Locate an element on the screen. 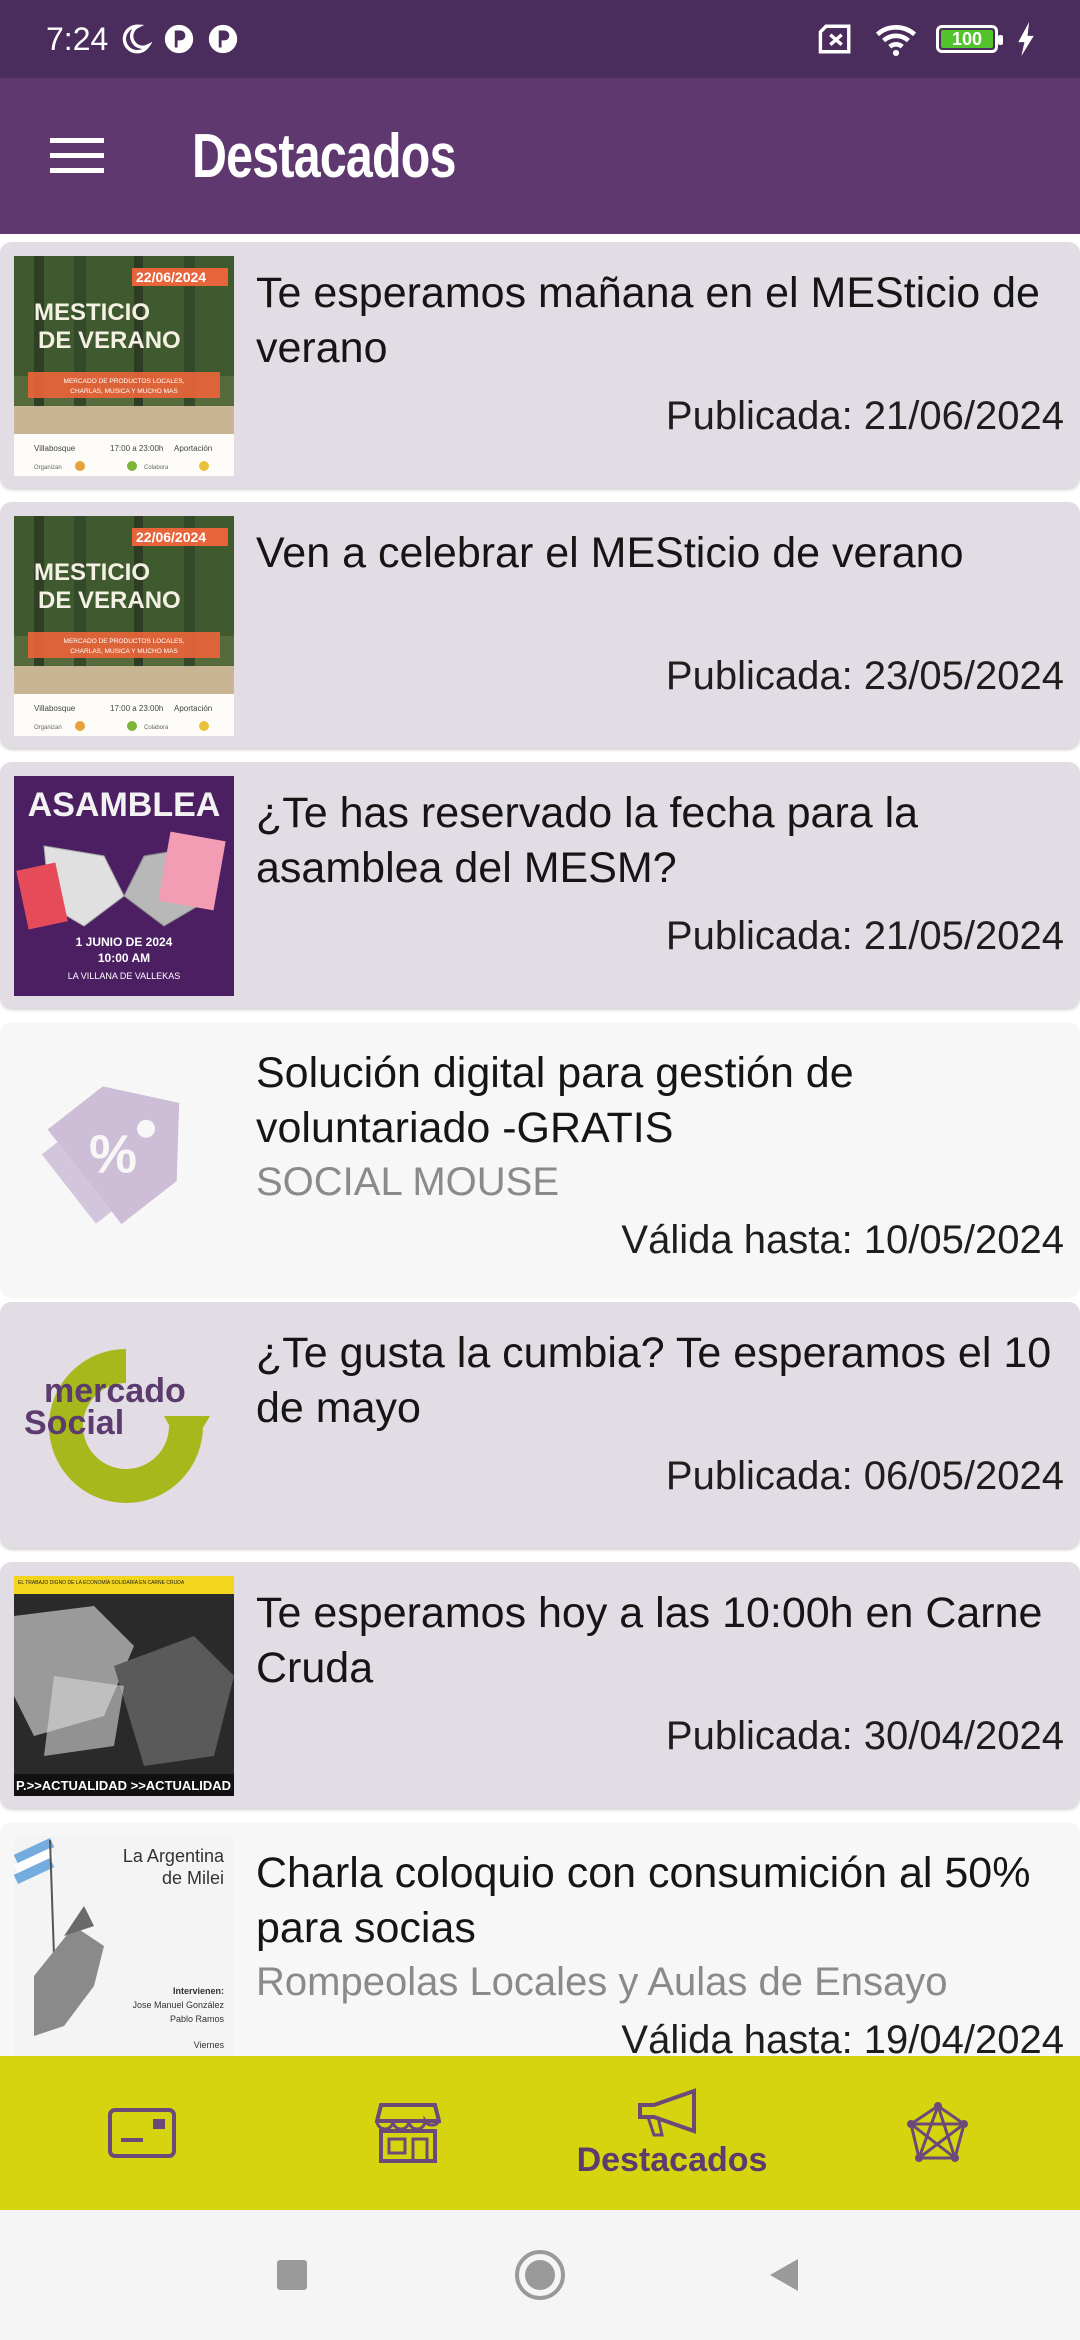  thumb-time: 10:00 AM is located at coordinates (124, 958).